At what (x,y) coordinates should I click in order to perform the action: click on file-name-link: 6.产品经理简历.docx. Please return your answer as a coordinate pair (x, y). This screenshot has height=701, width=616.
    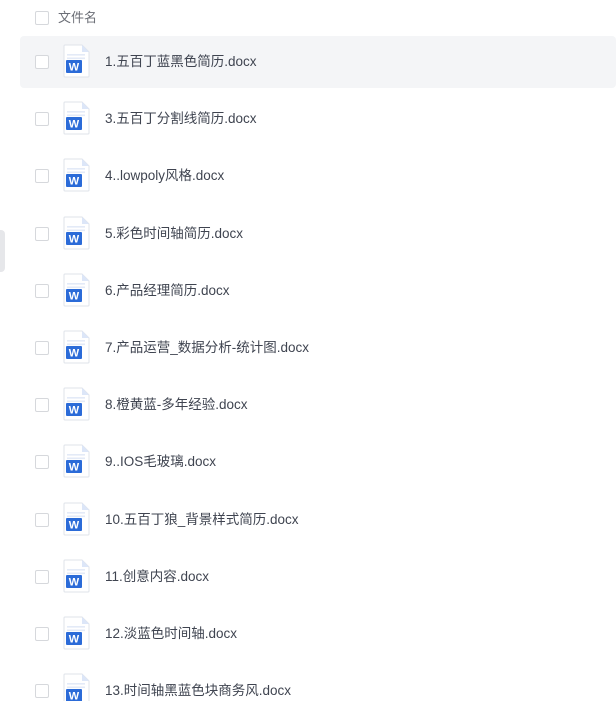
    Looking at the image, I should click on (167, 291).